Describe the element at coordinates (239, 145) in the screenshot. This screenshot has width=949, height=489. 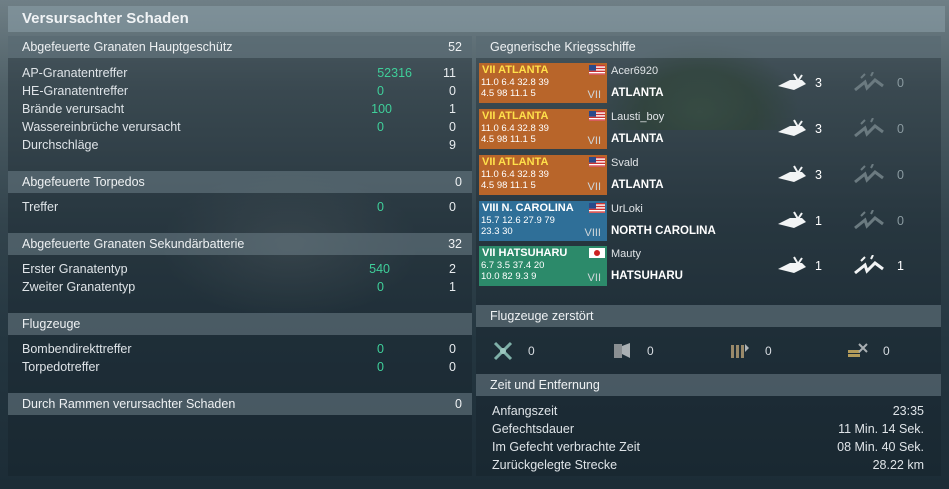
I see `stat-row: Durchschläge 9` at that location.